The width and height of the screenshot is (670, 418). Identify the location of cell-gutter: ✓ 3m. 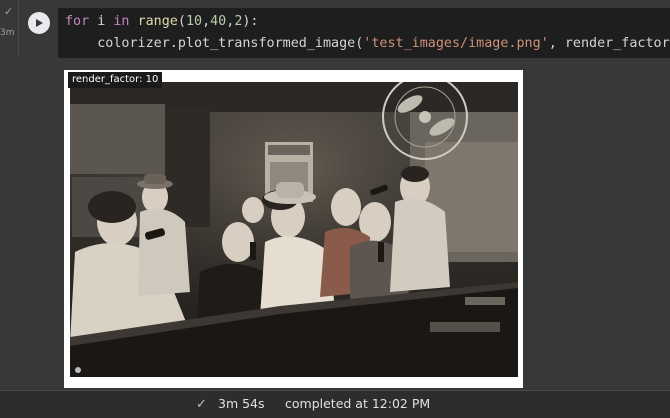
(9, 195).